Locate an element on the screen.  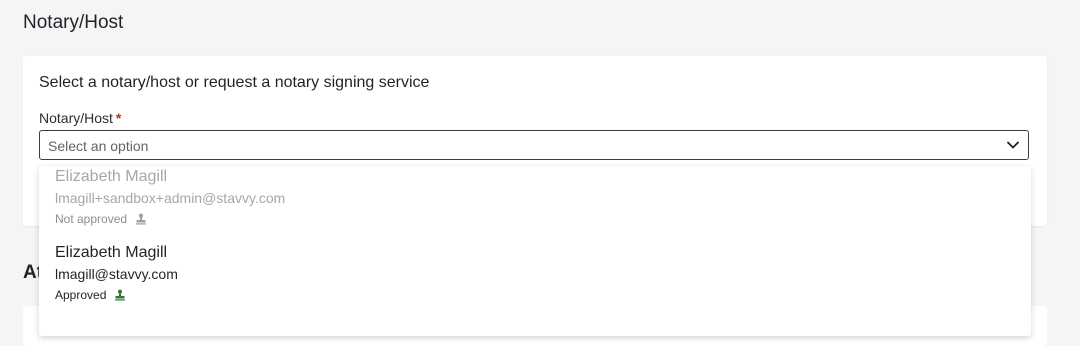
select-placeholder: Select an option is located at coordinates (98, 146).